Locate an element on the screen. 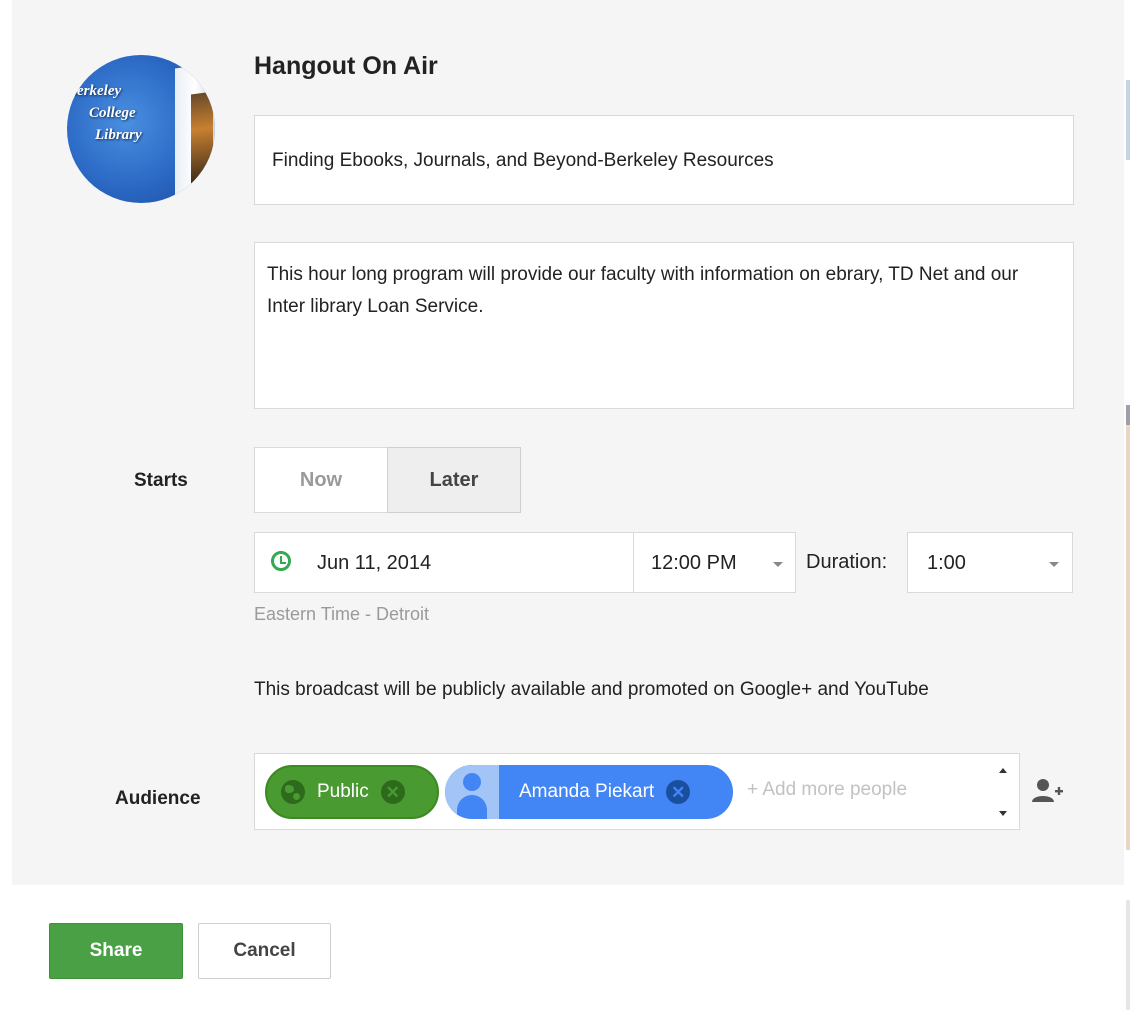 This screenshot has height=1011, width=1132. logo-line-2: College is located at coordinates (112, 113).